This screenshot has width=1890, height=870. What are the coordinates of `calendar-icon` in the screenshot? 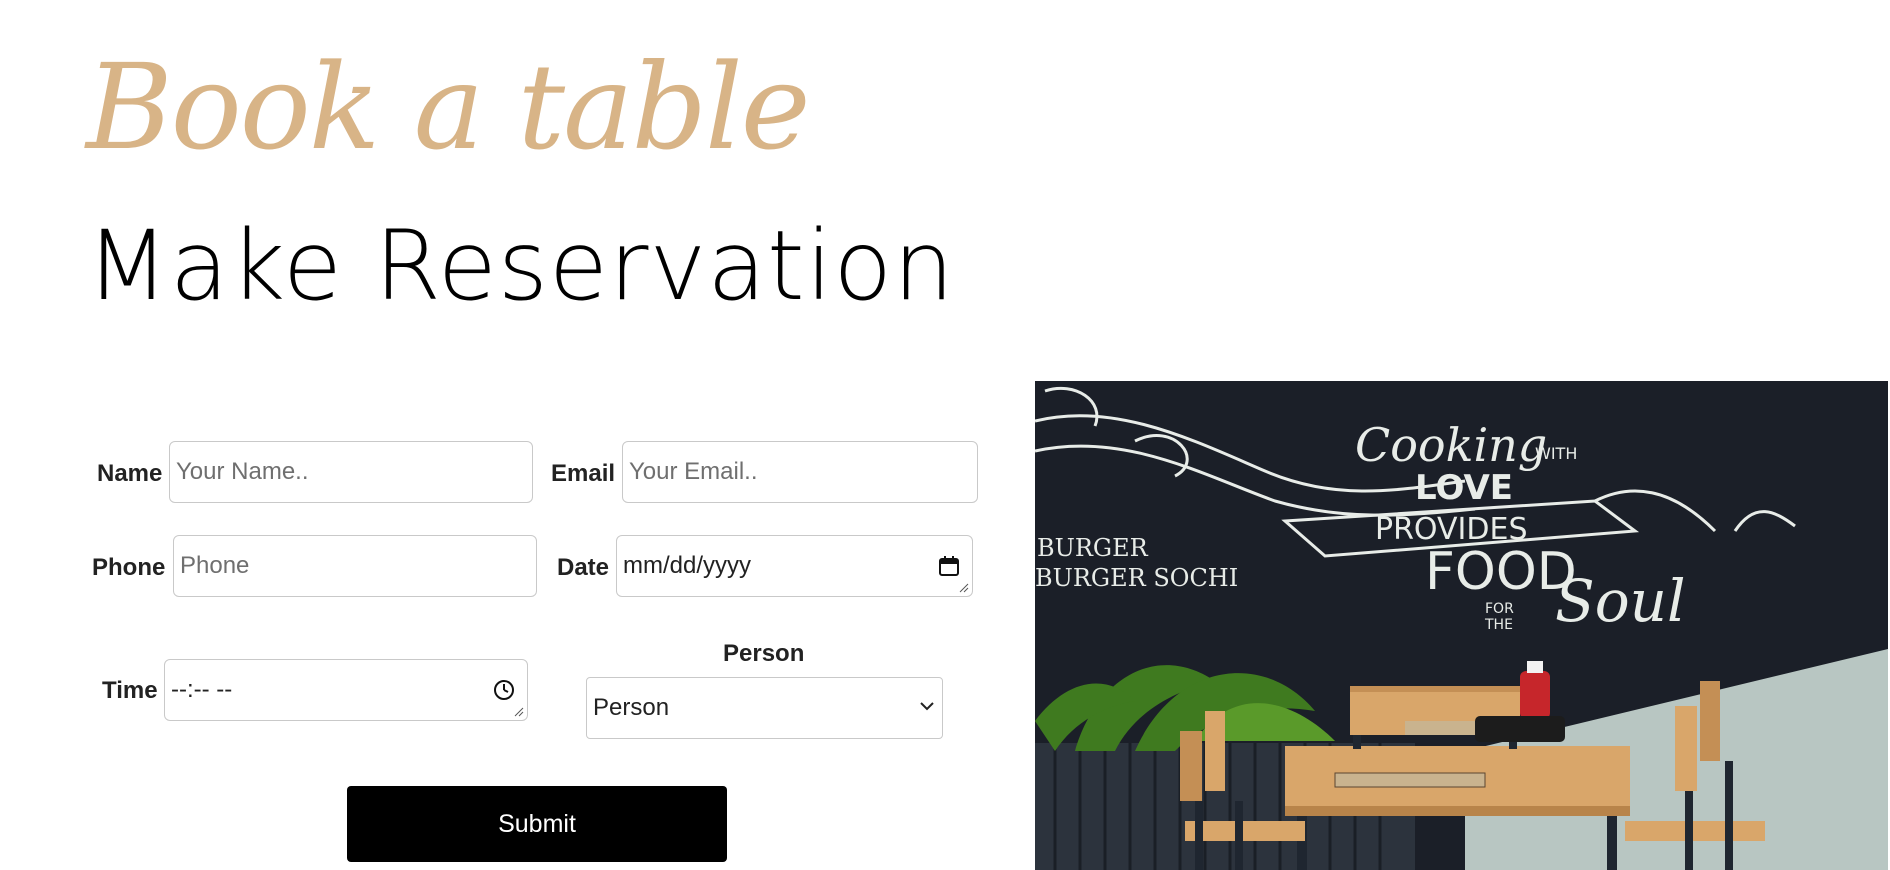 It's located at (949, 566).